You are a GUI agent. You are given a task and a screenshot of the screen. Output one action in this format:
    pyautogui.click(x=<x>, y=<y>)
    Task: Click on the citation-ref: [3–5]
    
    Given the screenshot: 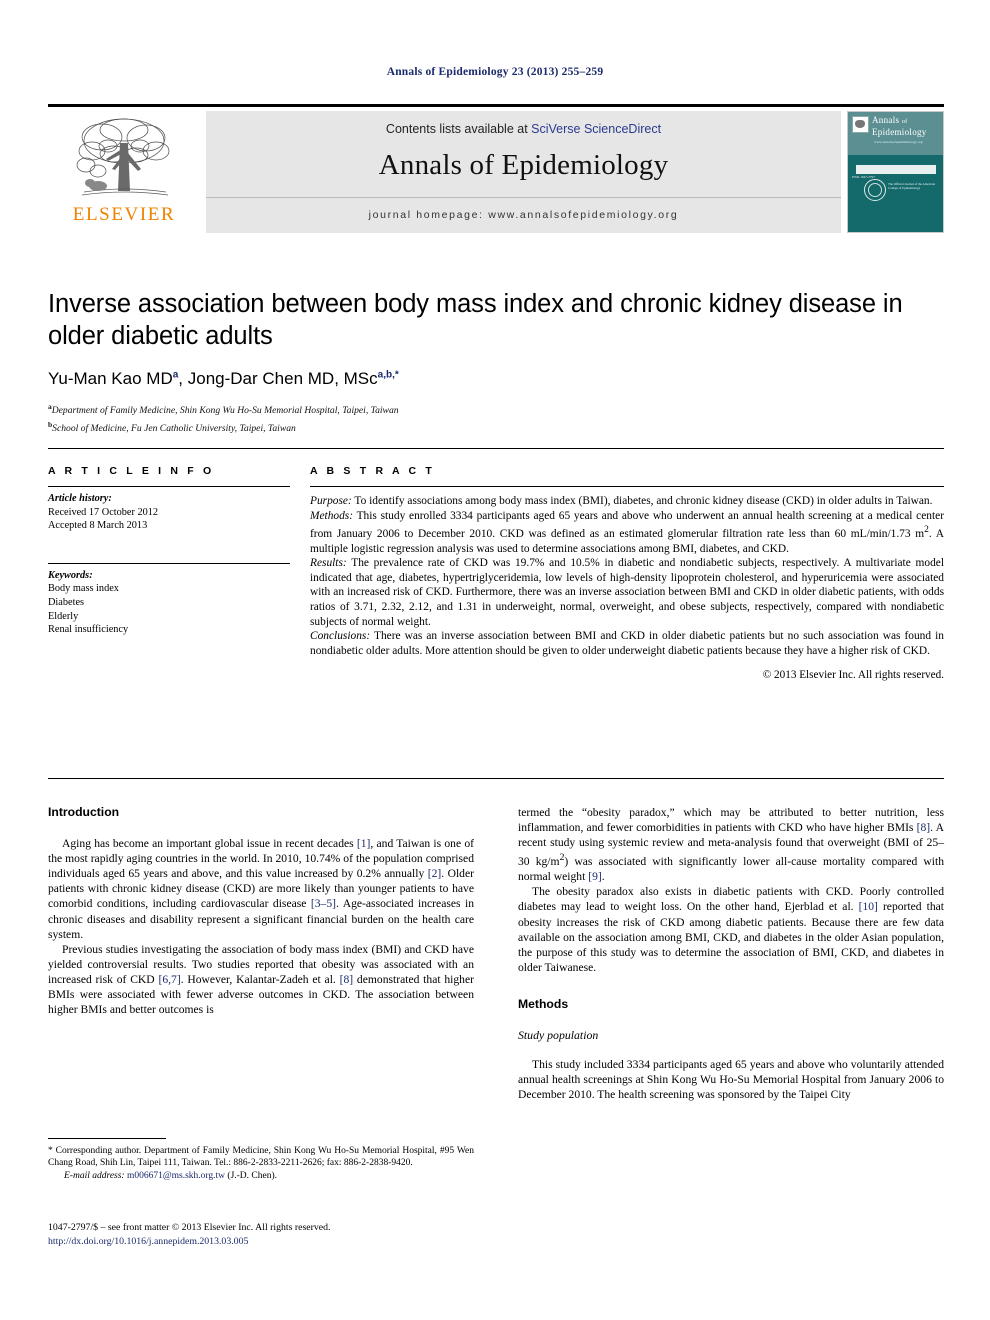 What is the action you would take?
    pyautogui.click(x=323, y=903)
    